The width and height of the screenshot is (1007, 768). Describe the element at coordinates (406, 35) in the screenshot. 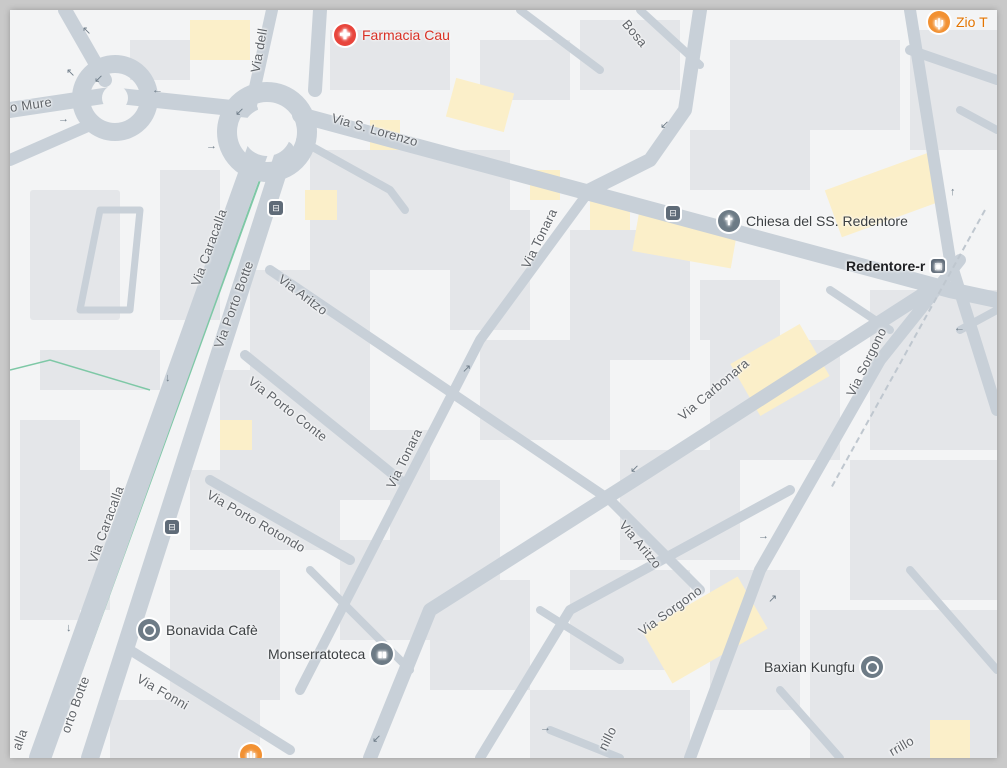

I see `poi-label: Farmacia Cau` at that location.